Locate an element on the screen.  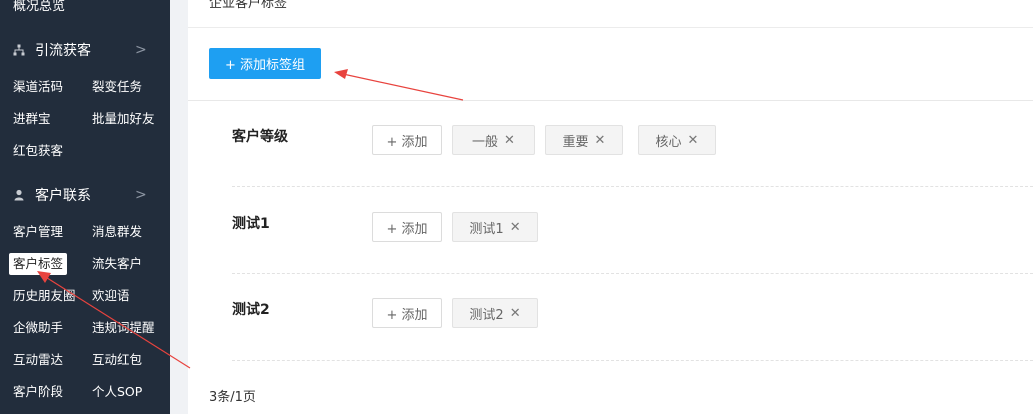
sidebar-item-moments-history: 历史朋友圈 is located at coordinates (44, 296).